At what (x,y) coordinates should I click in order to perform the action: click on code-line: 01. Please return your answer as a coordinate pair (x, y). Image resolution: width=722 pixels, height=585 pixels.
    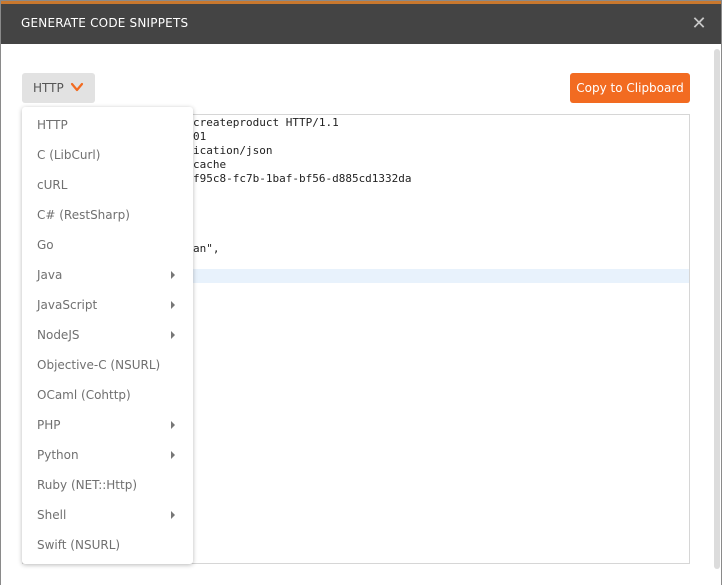
    Looking at the image, I should click on (200, 136).